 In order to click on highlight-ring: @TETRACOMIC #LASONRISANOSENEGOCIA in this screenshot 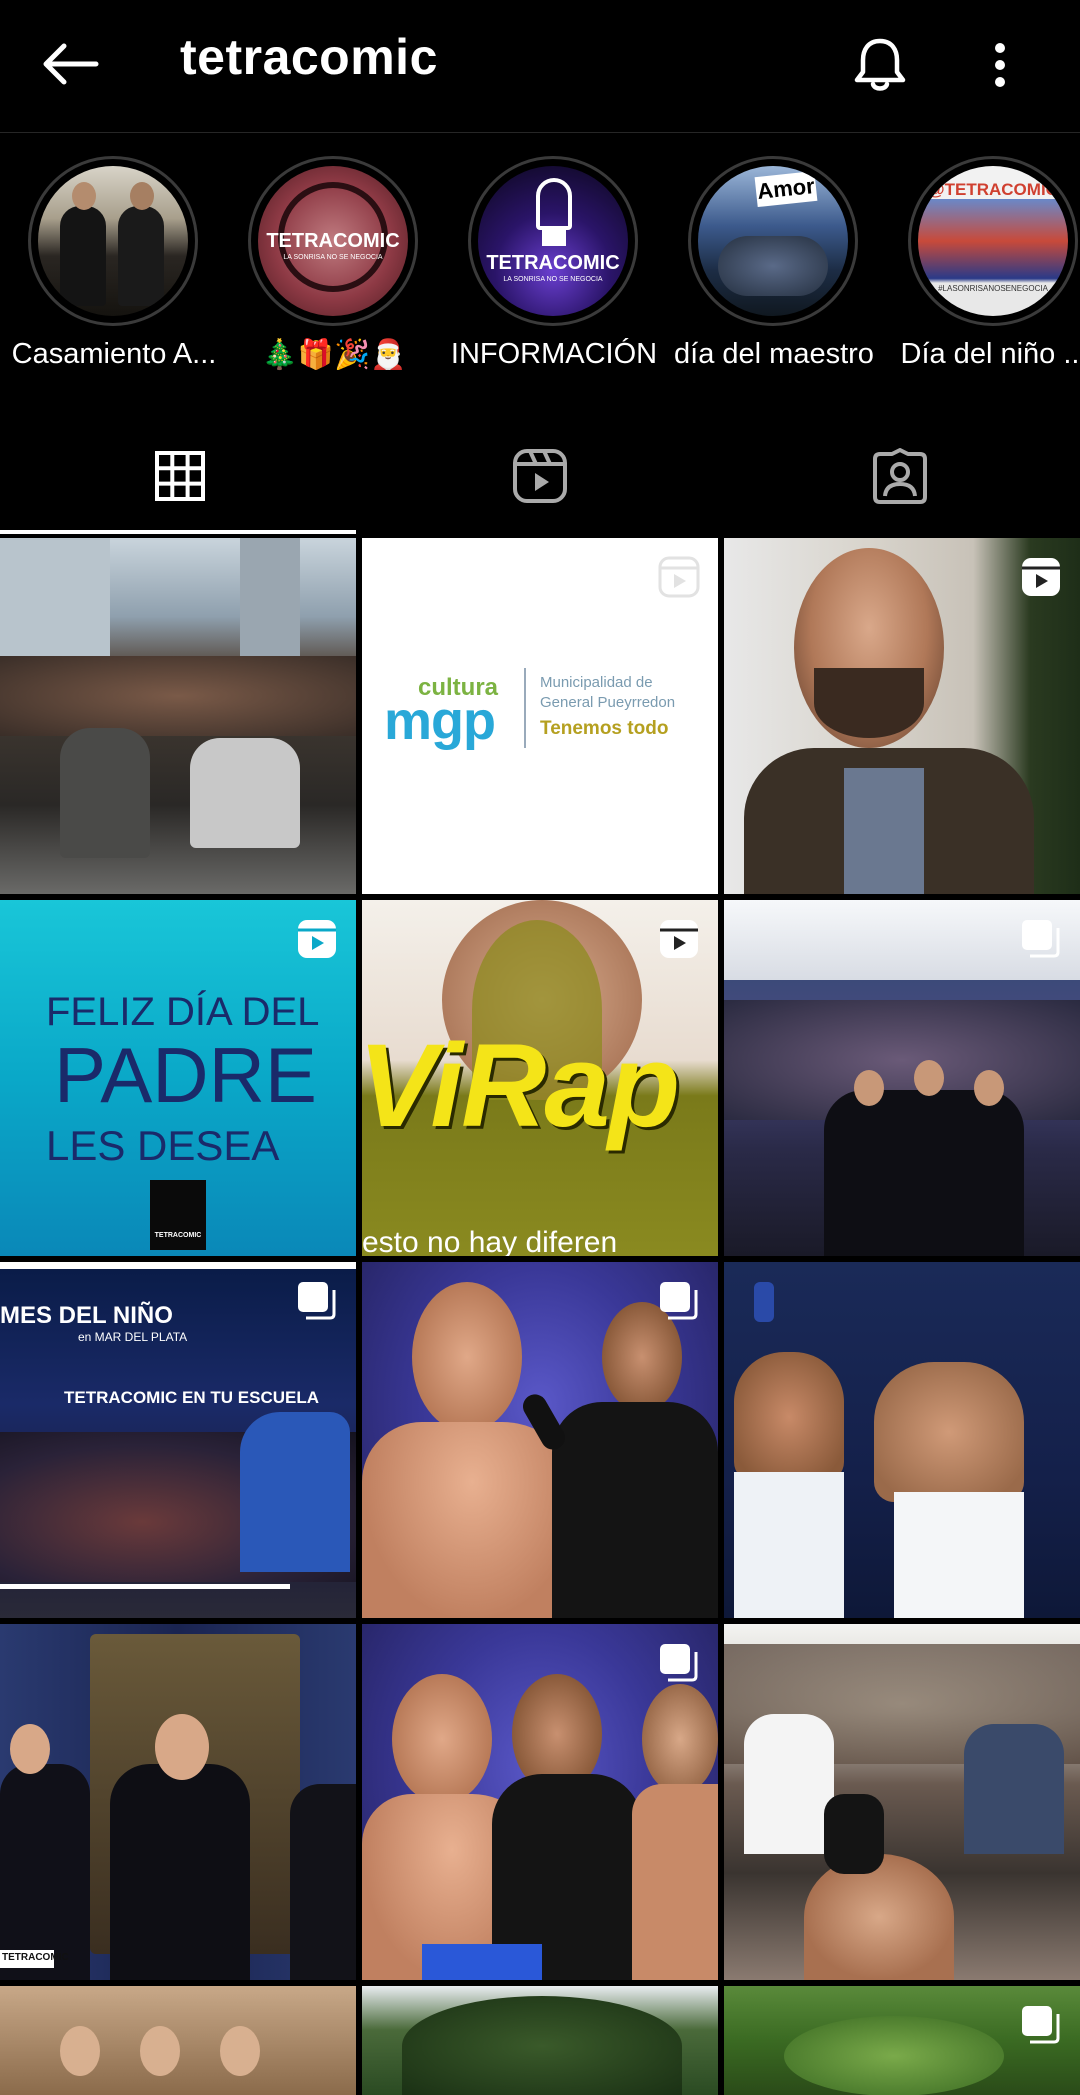, I will do `click(993, 241)`.